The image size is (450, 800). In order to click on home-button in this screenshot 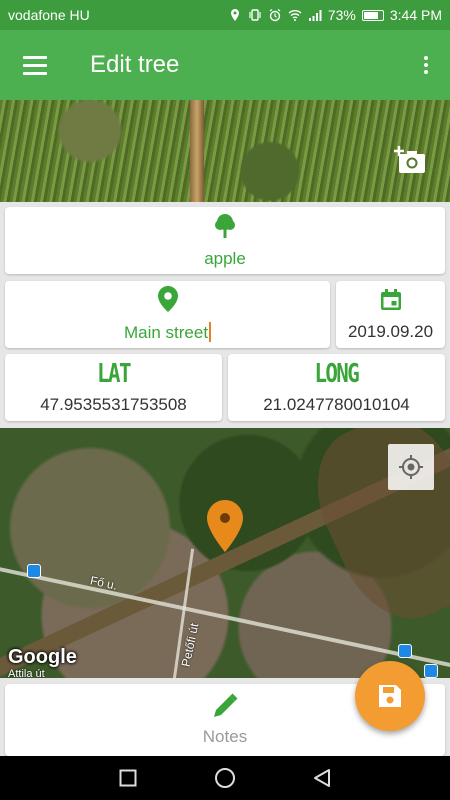, I will do `click(225, 778)`.